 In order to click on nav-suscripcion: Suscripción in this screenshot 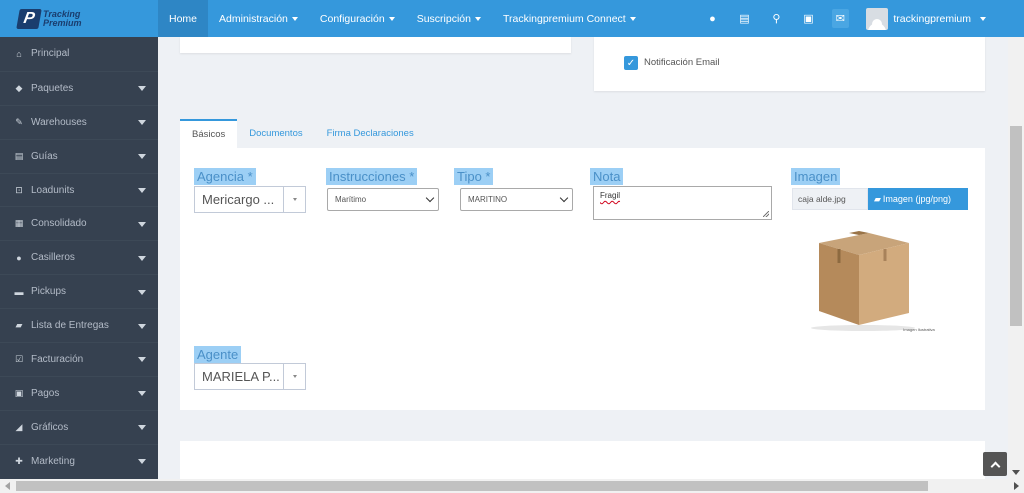, I will do `click(449, 18)`.